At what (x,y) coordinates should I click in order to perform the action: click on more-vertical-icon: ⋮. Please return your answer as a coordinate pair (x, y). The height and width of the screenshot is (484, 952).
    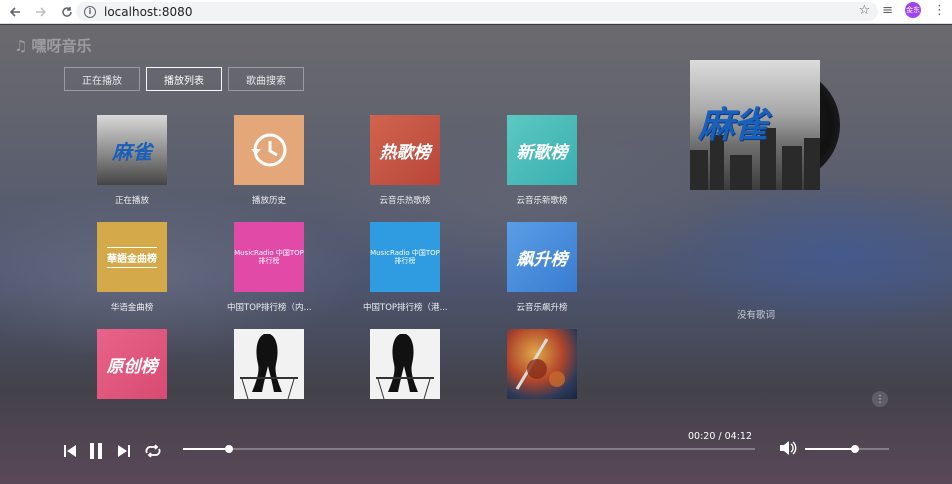
    Looking at the image, I should click on (880, 399).